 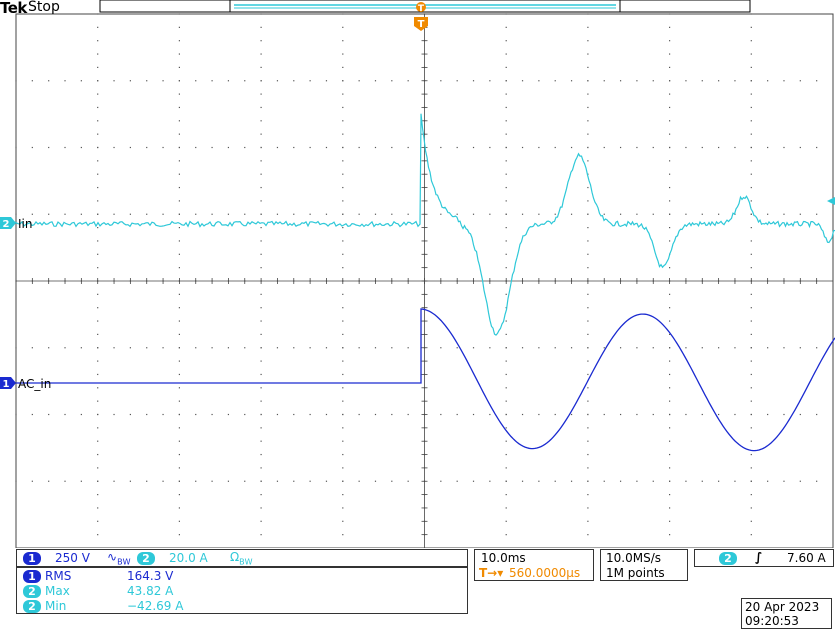 I want to click on ohm-bandwidth-icon: ΩBW, so click(x=241, y=558).